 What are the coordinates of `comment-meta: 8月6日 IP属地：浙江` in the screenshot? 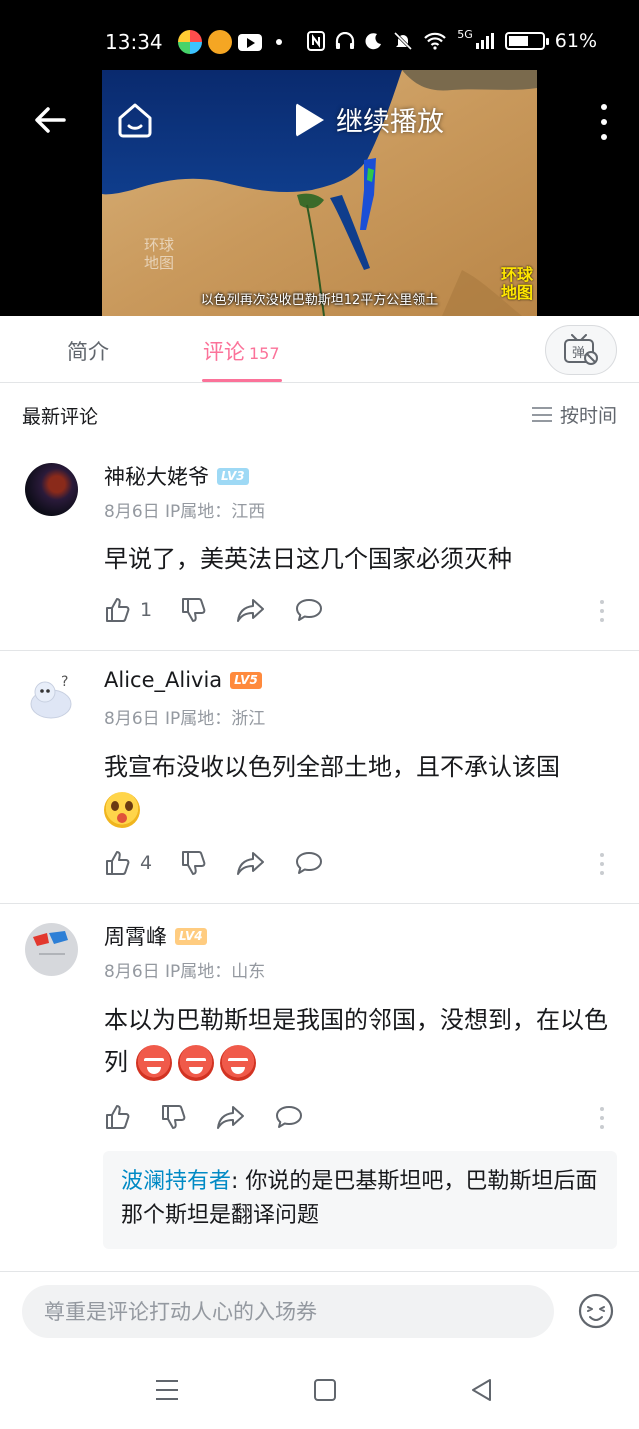 It's located at (184, 716).